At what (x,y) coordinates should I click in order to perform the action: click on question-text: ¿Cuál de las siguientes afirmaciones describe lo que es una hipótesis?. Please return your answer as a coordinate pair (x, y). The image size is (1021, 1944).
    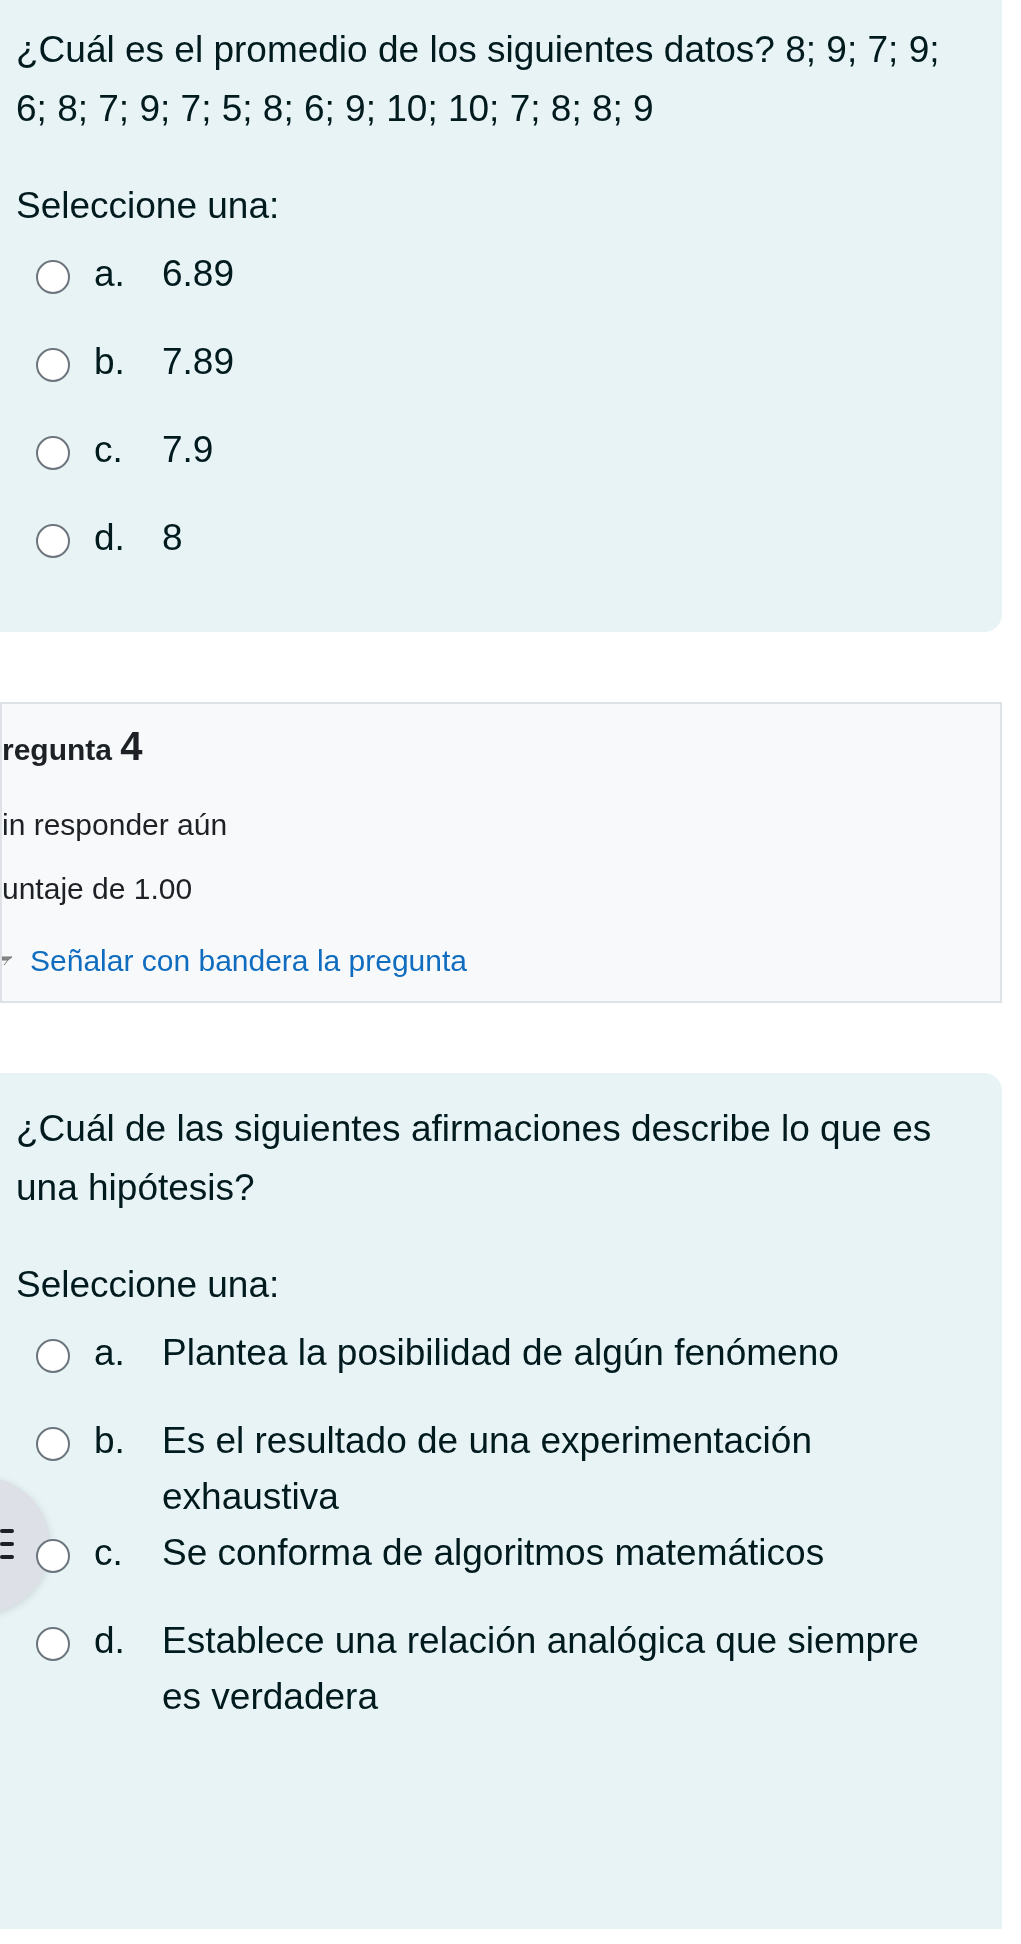
    Looking at the image, I should click on (474, 1158).